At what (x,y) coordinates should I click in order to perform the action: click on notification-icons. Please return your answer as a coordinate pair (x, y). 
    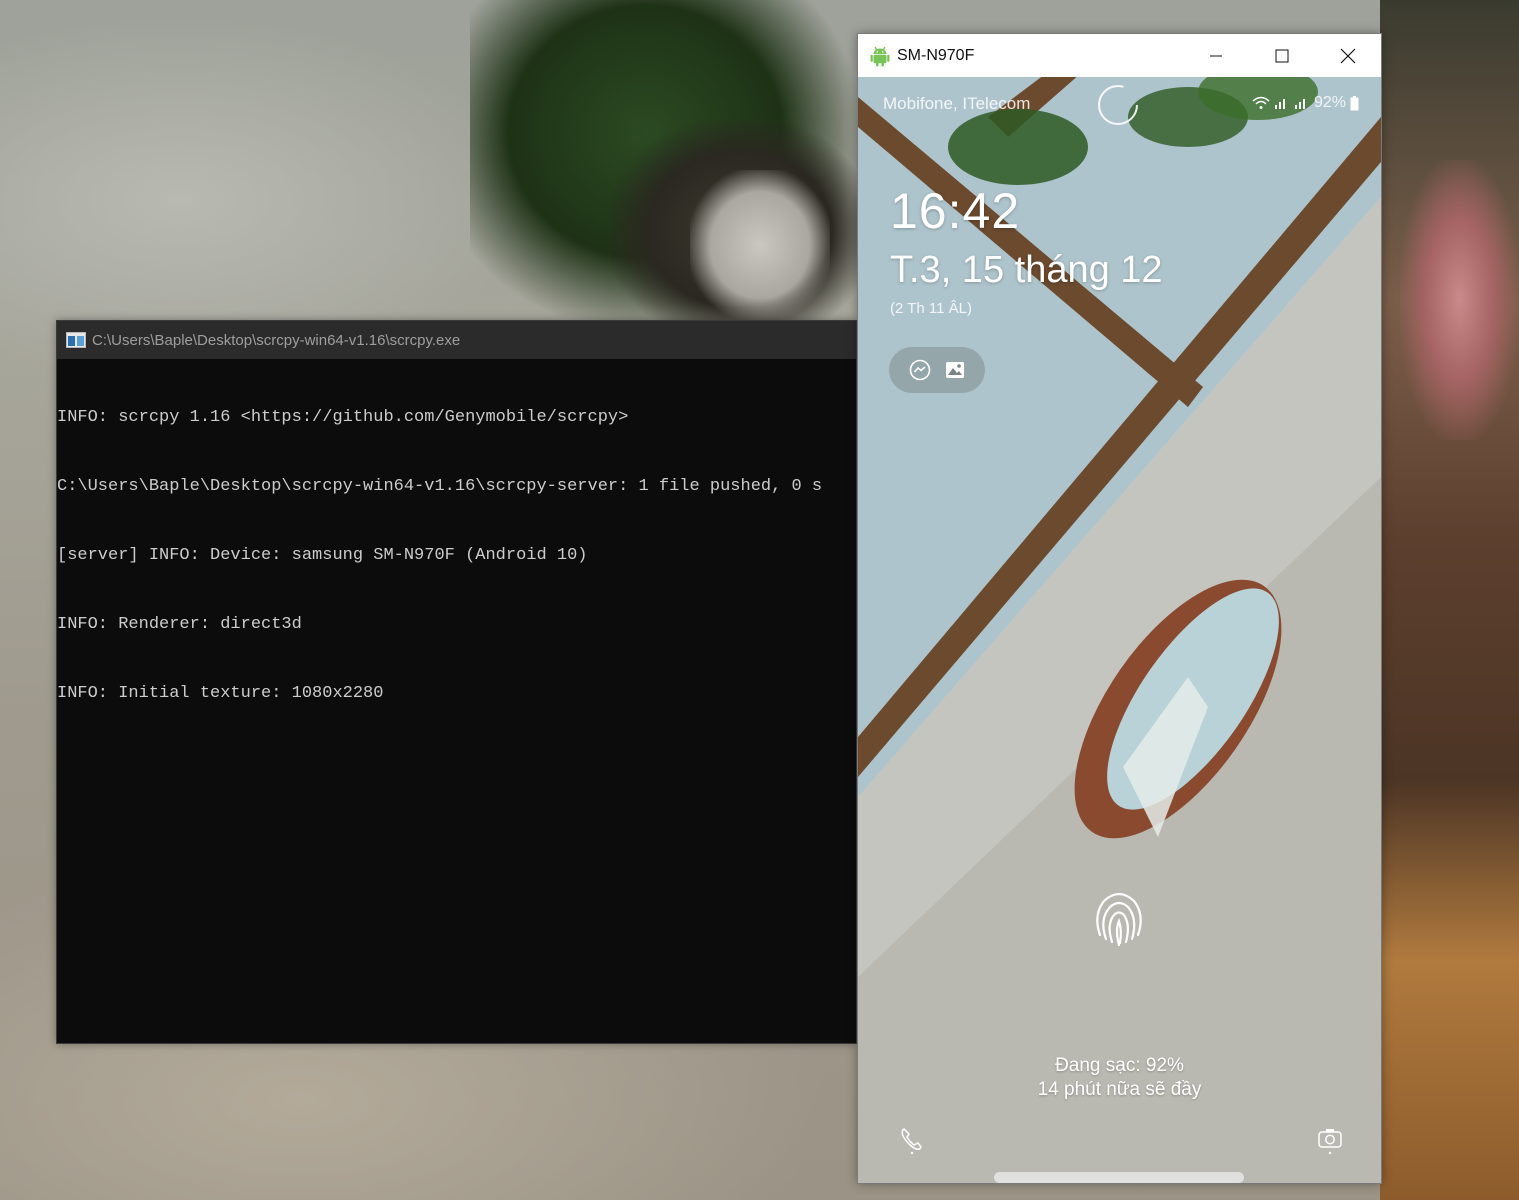
    Looking at the image, I should click on (937, 370).